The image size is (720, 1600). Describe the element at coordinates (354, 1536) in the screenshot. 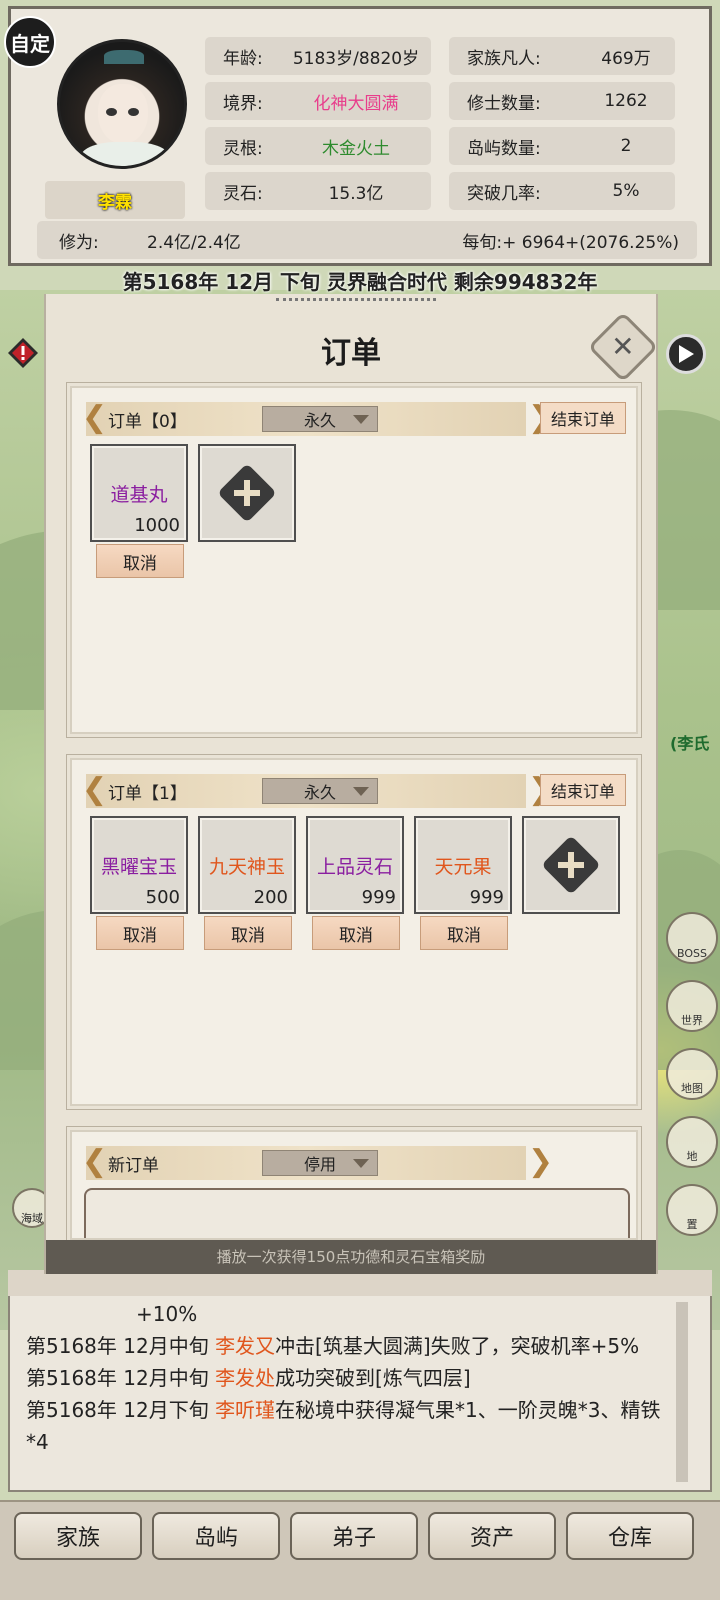

I see `nav-disciple-button: 弟子` at that location.